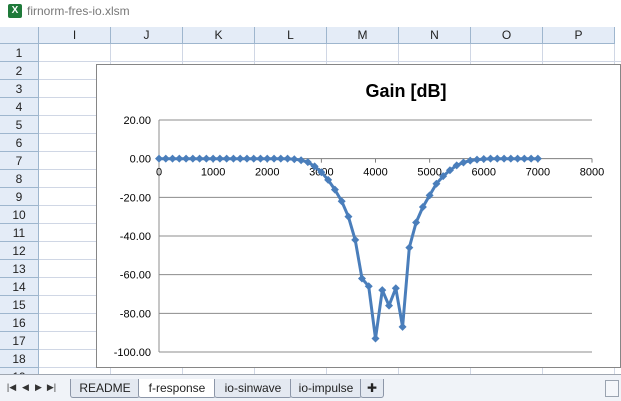 This screenshot has width=621, height=401. Describe the element at coordinates (375, 173) in the screenshot. I see `x-tick-label: 4000` at that location.